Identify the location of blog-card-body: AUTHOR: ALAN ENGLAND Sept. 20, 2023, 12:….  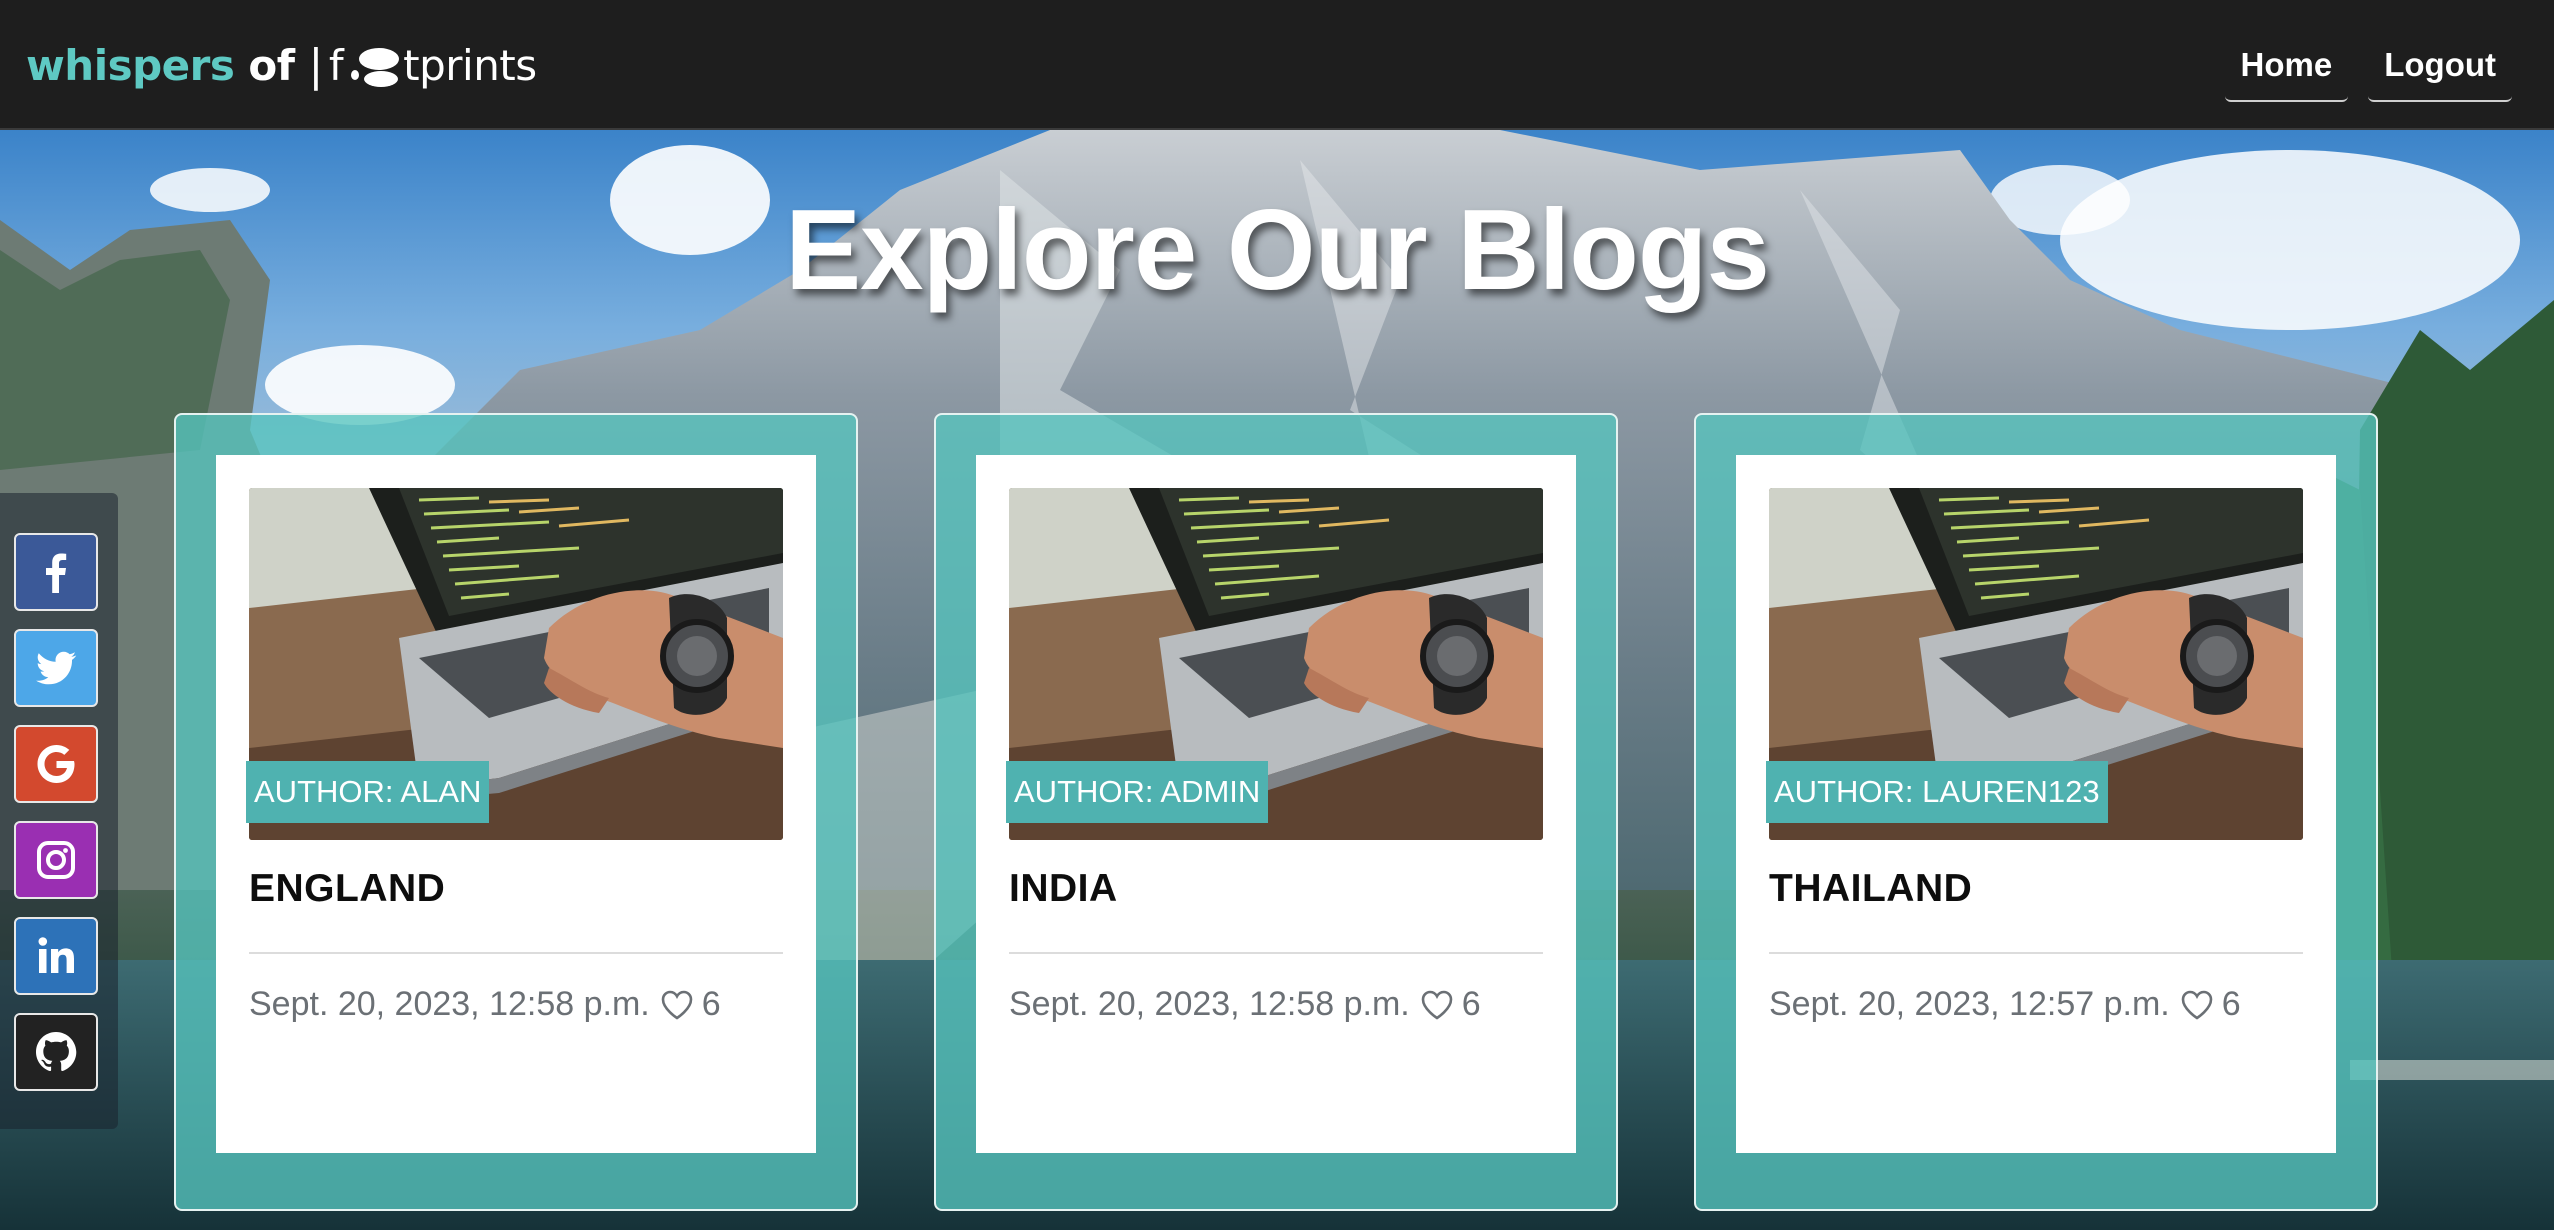
(516, 804).